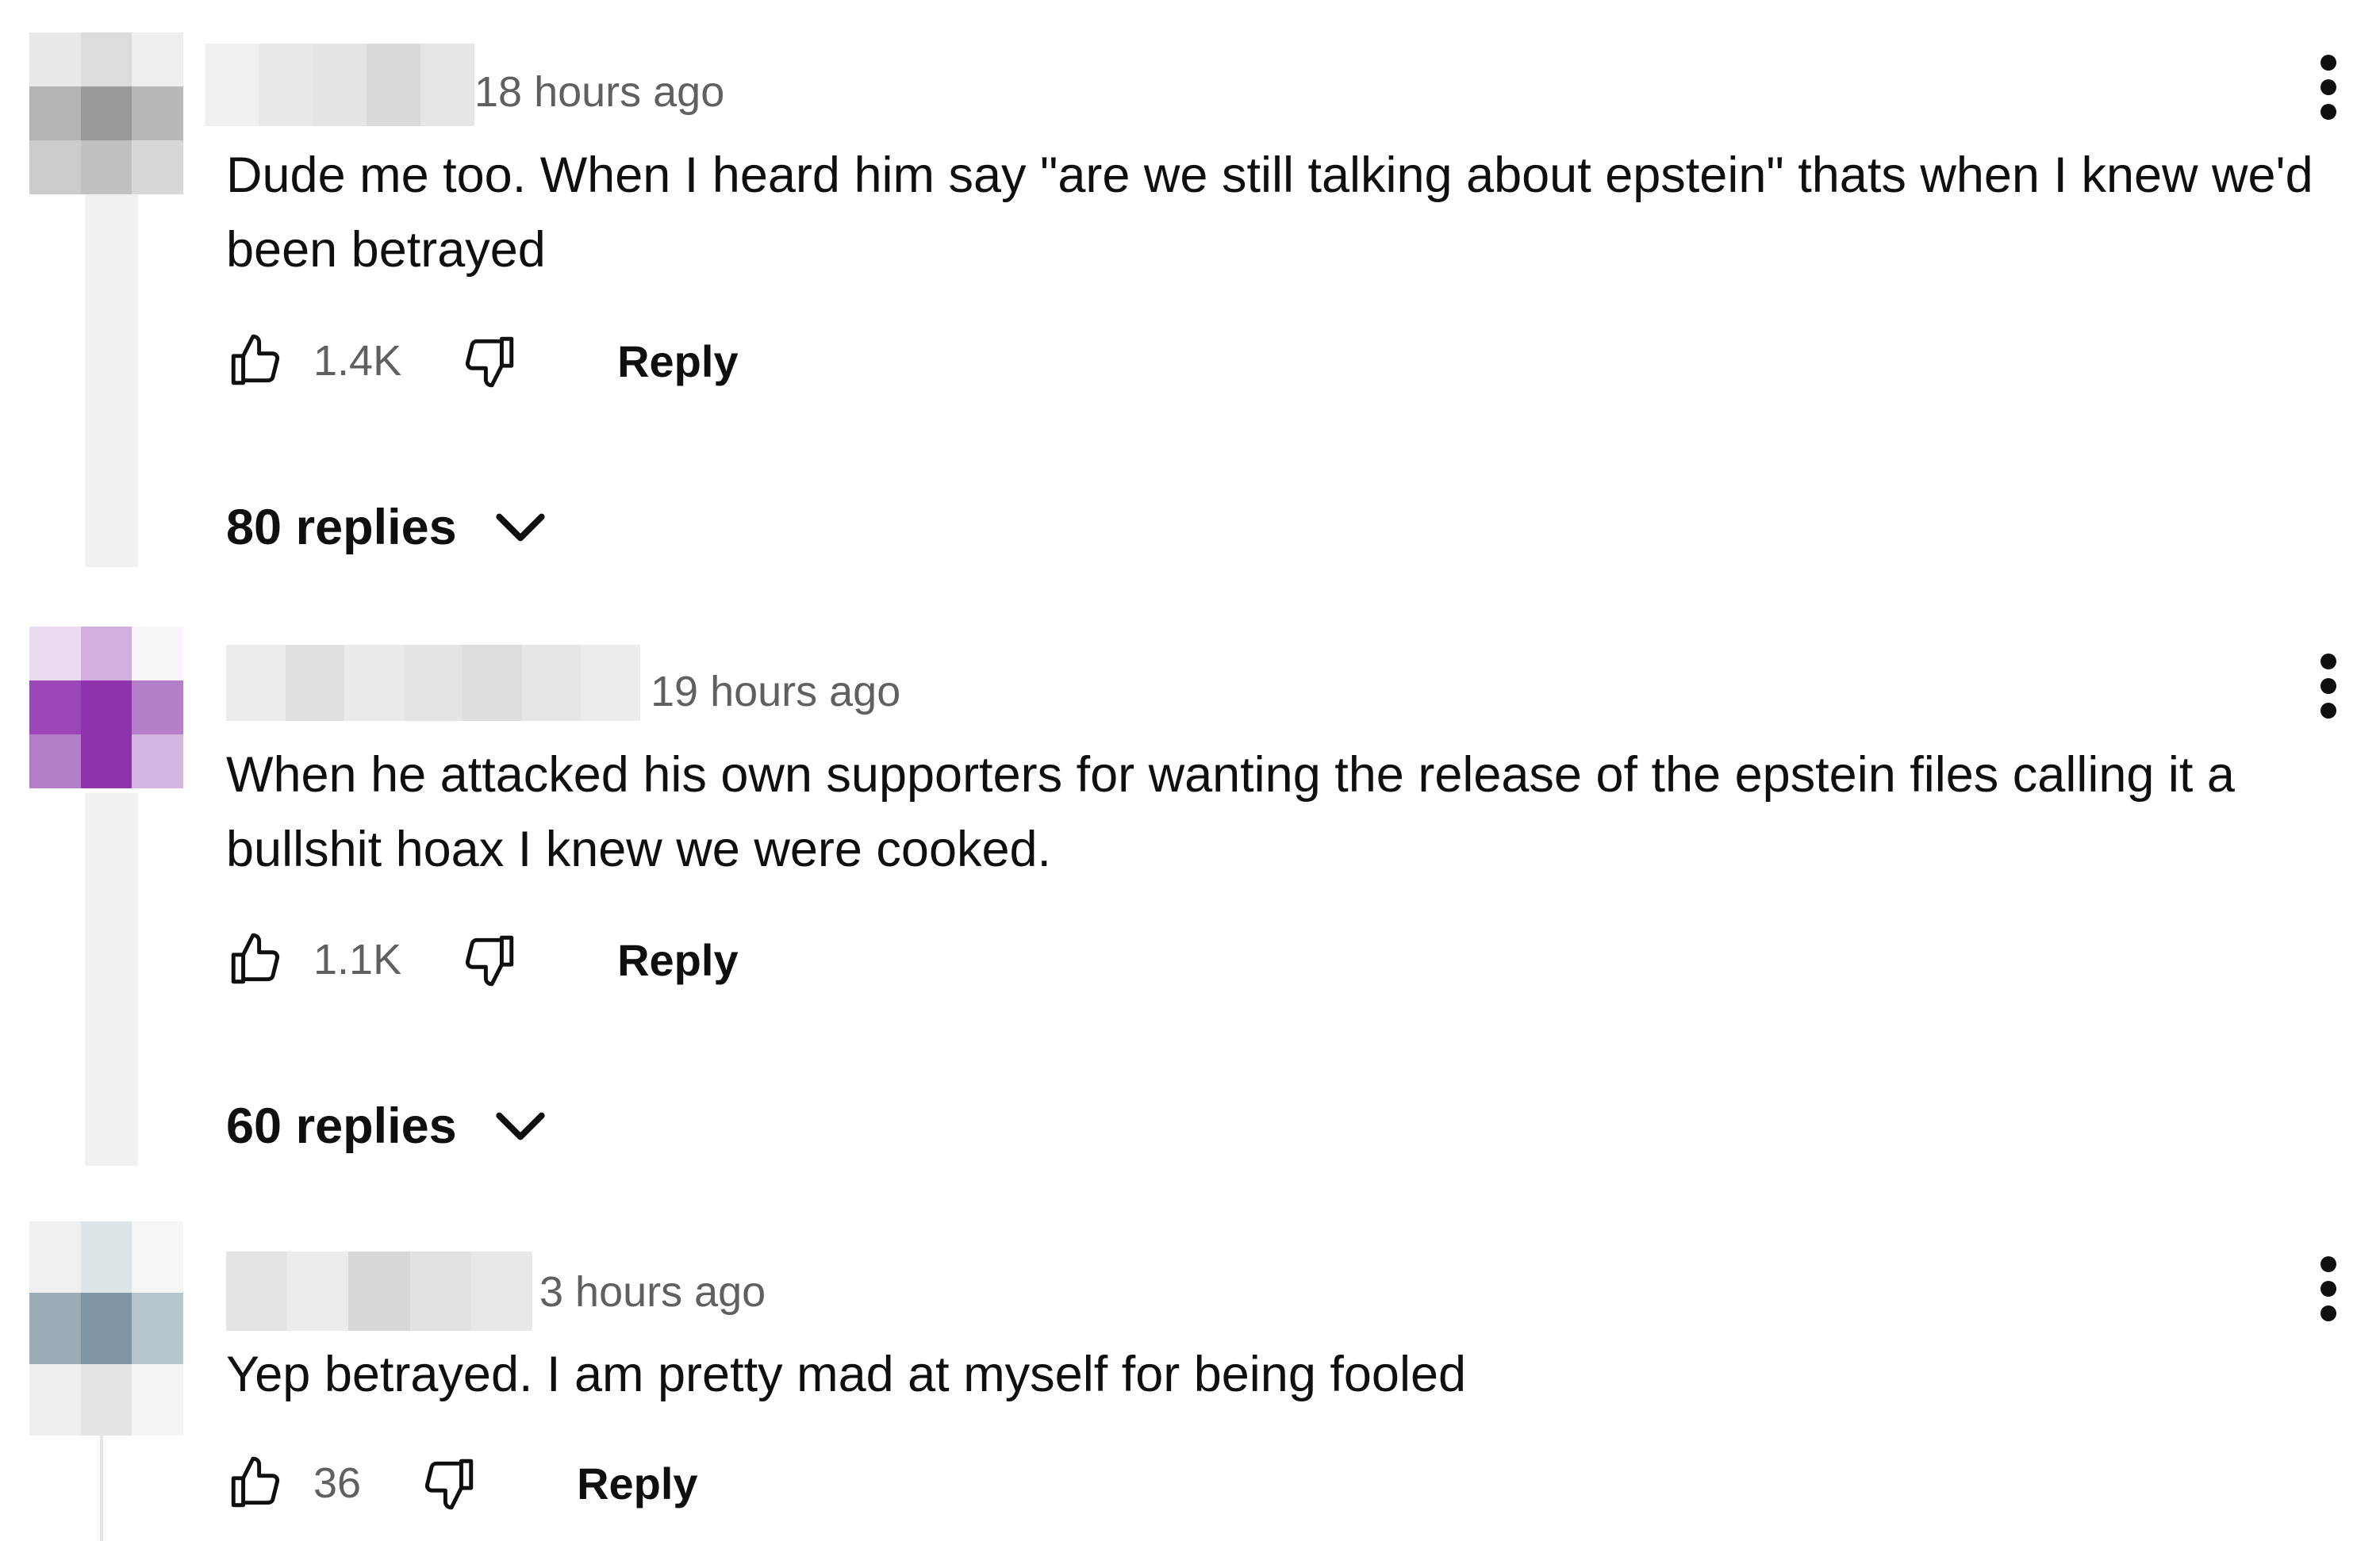  I want to click on like-count: 1.4K, so click(357, 361).